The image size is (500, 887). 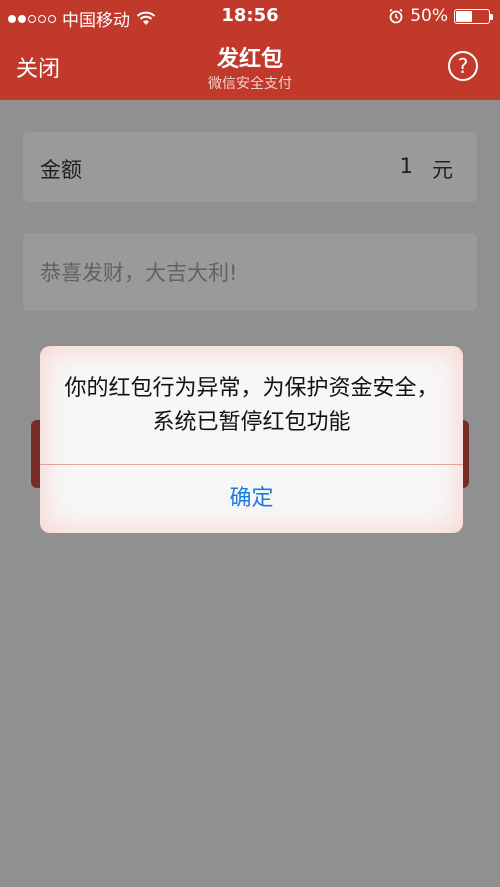 I want to click on status-right: 50%, so click(x=440, y=16).